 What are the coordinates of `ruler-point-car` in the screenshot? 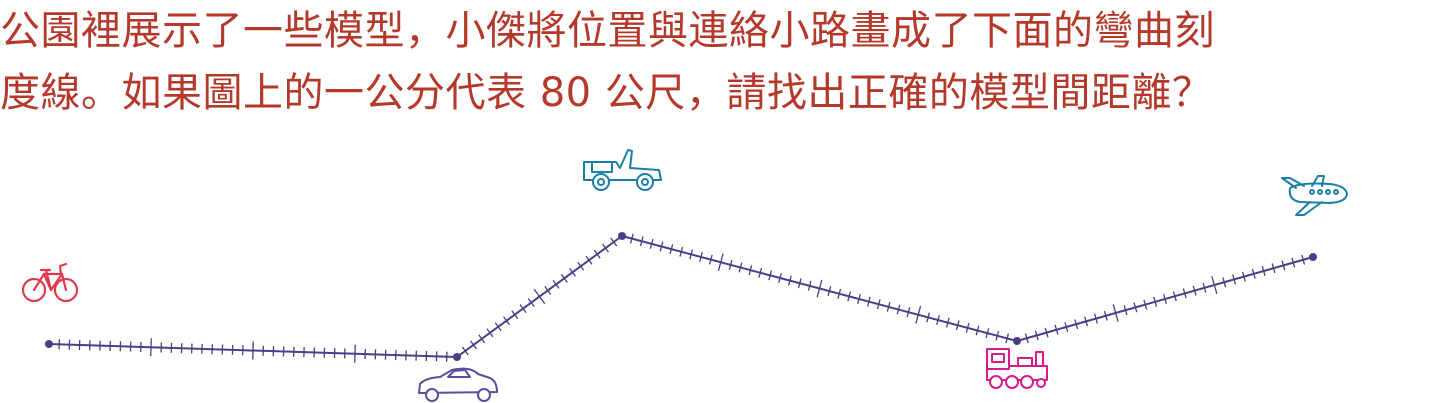 It's located at (457, 357).